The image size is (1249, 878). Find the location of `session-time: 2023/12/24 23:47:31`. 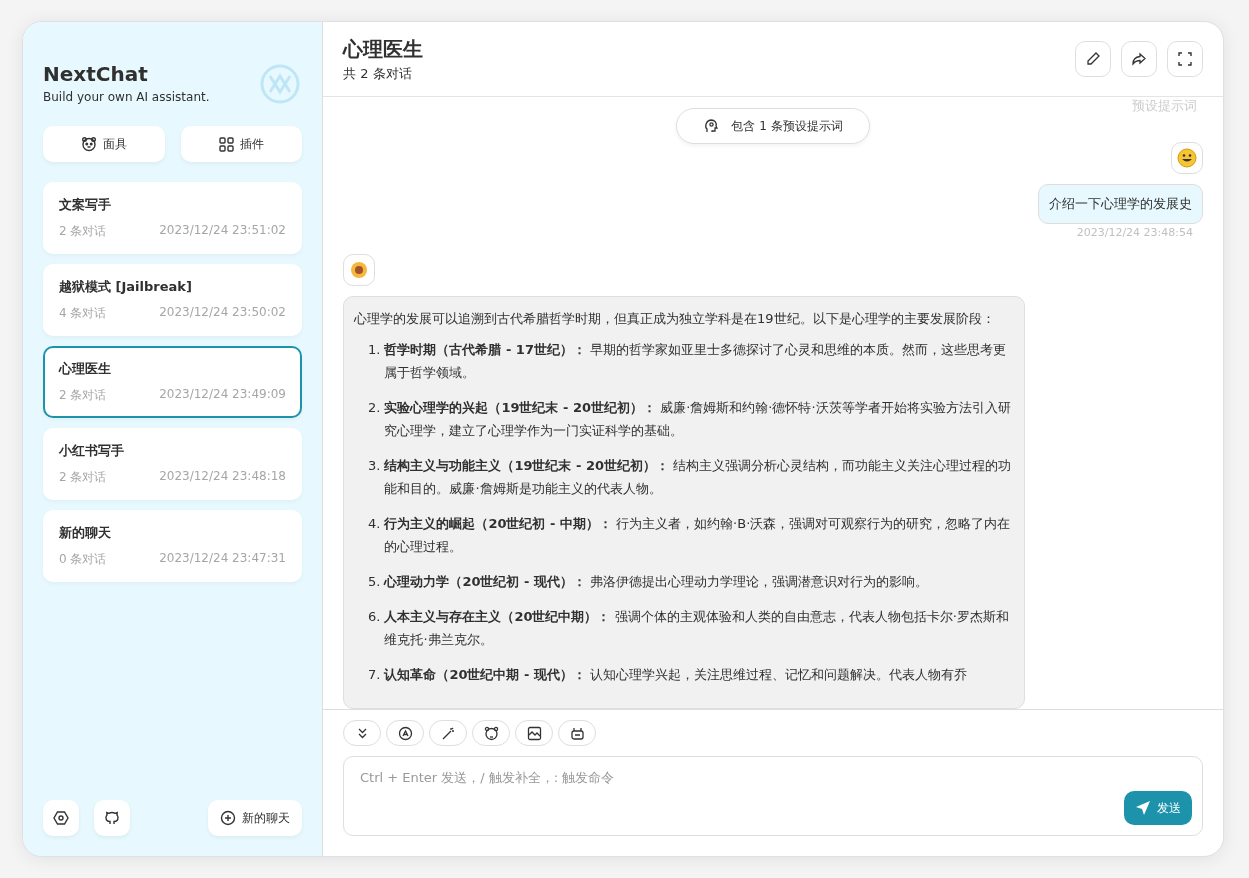

session-time: 2023/12/24 23:47:31 is located at coordinates (222, 559).